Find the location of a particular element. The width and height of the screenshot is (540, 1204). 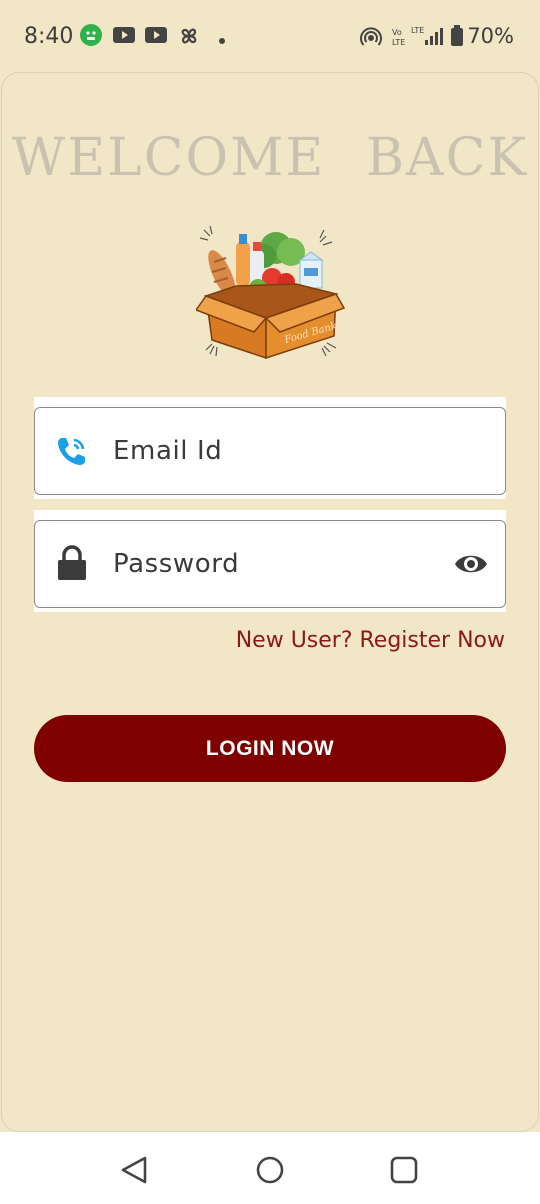

status-time: 8:40 is located at coordinates (49, 36).